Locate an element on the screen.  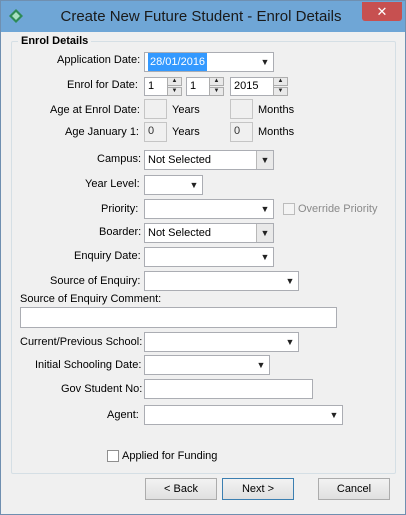
next-button: Next > is located at coordinates (258, 489).